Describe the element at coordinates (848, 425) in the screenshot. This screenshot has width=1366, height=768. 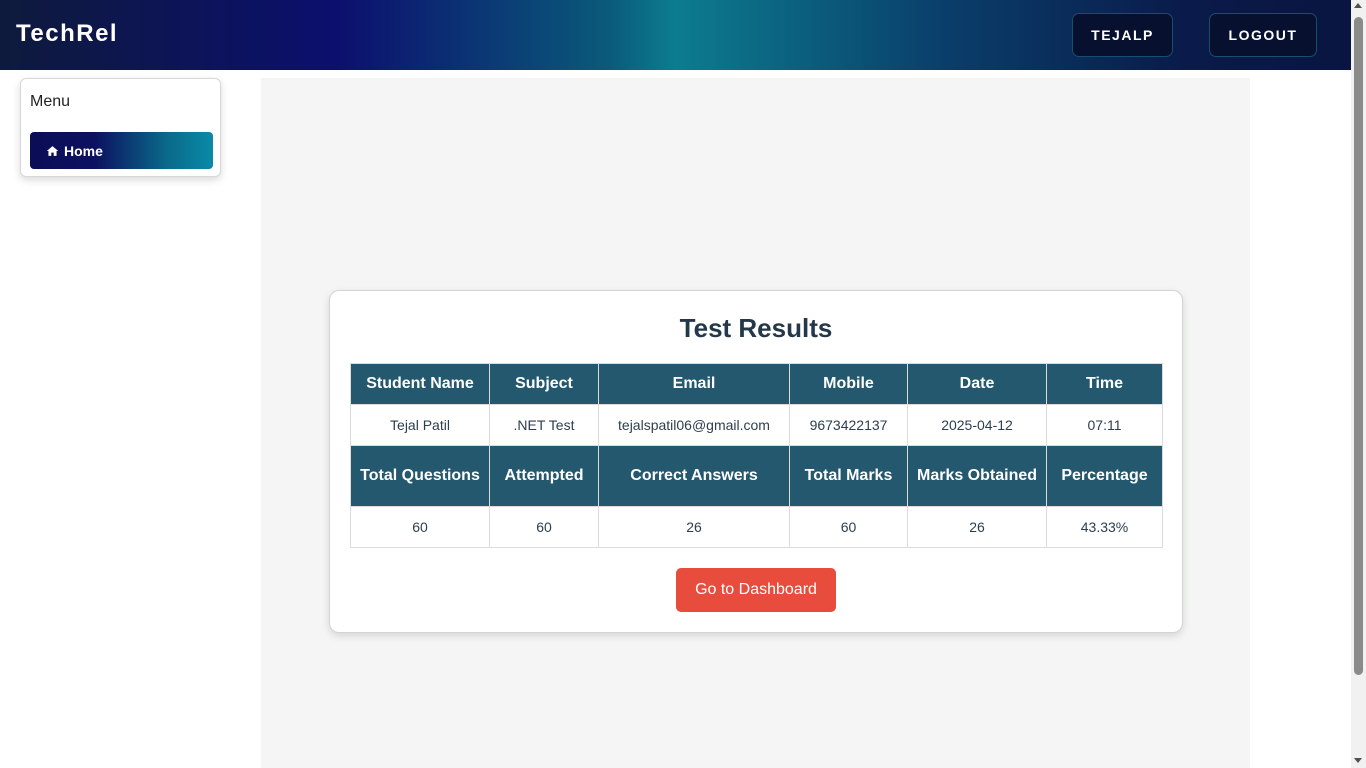
I see `cell-mobile: 9673422137` at that location.